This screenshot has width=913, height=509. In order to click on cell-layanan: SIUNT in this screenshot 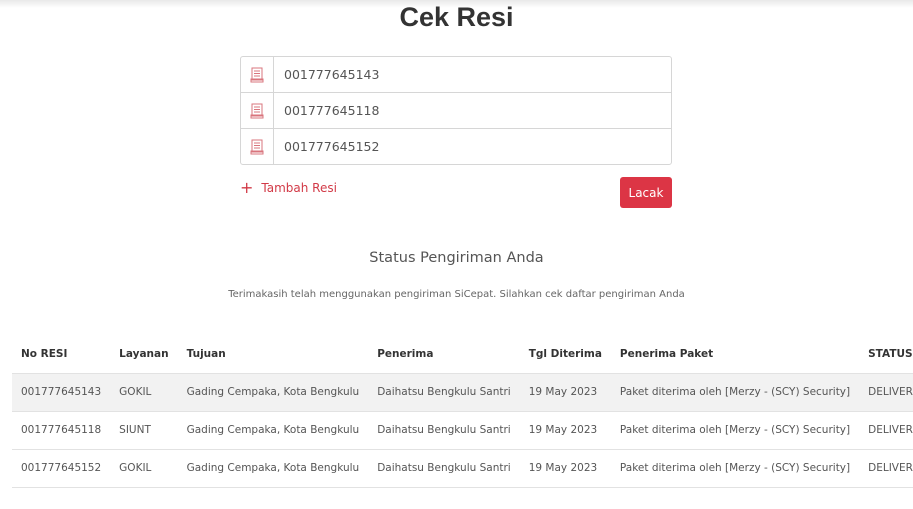, I will do `click(144, 430)`.